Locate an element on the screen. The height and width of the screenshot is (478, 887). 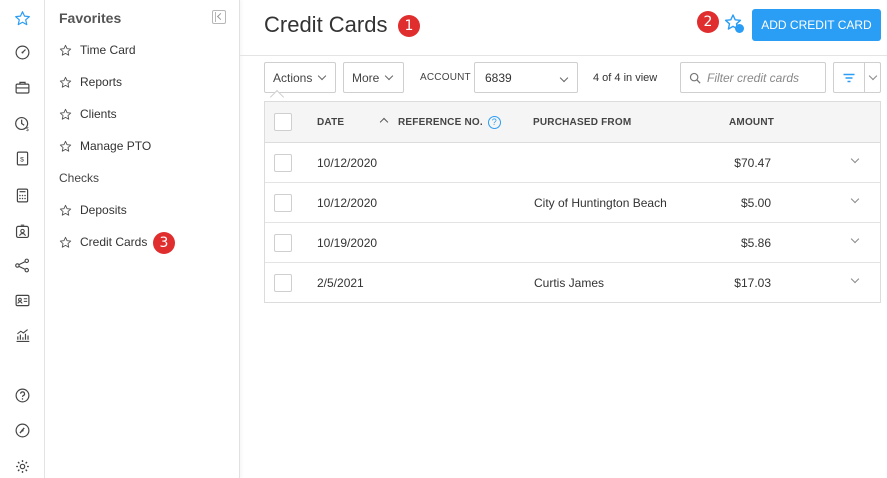
row-amount: $17.03 is located at coordinates (752, 283).